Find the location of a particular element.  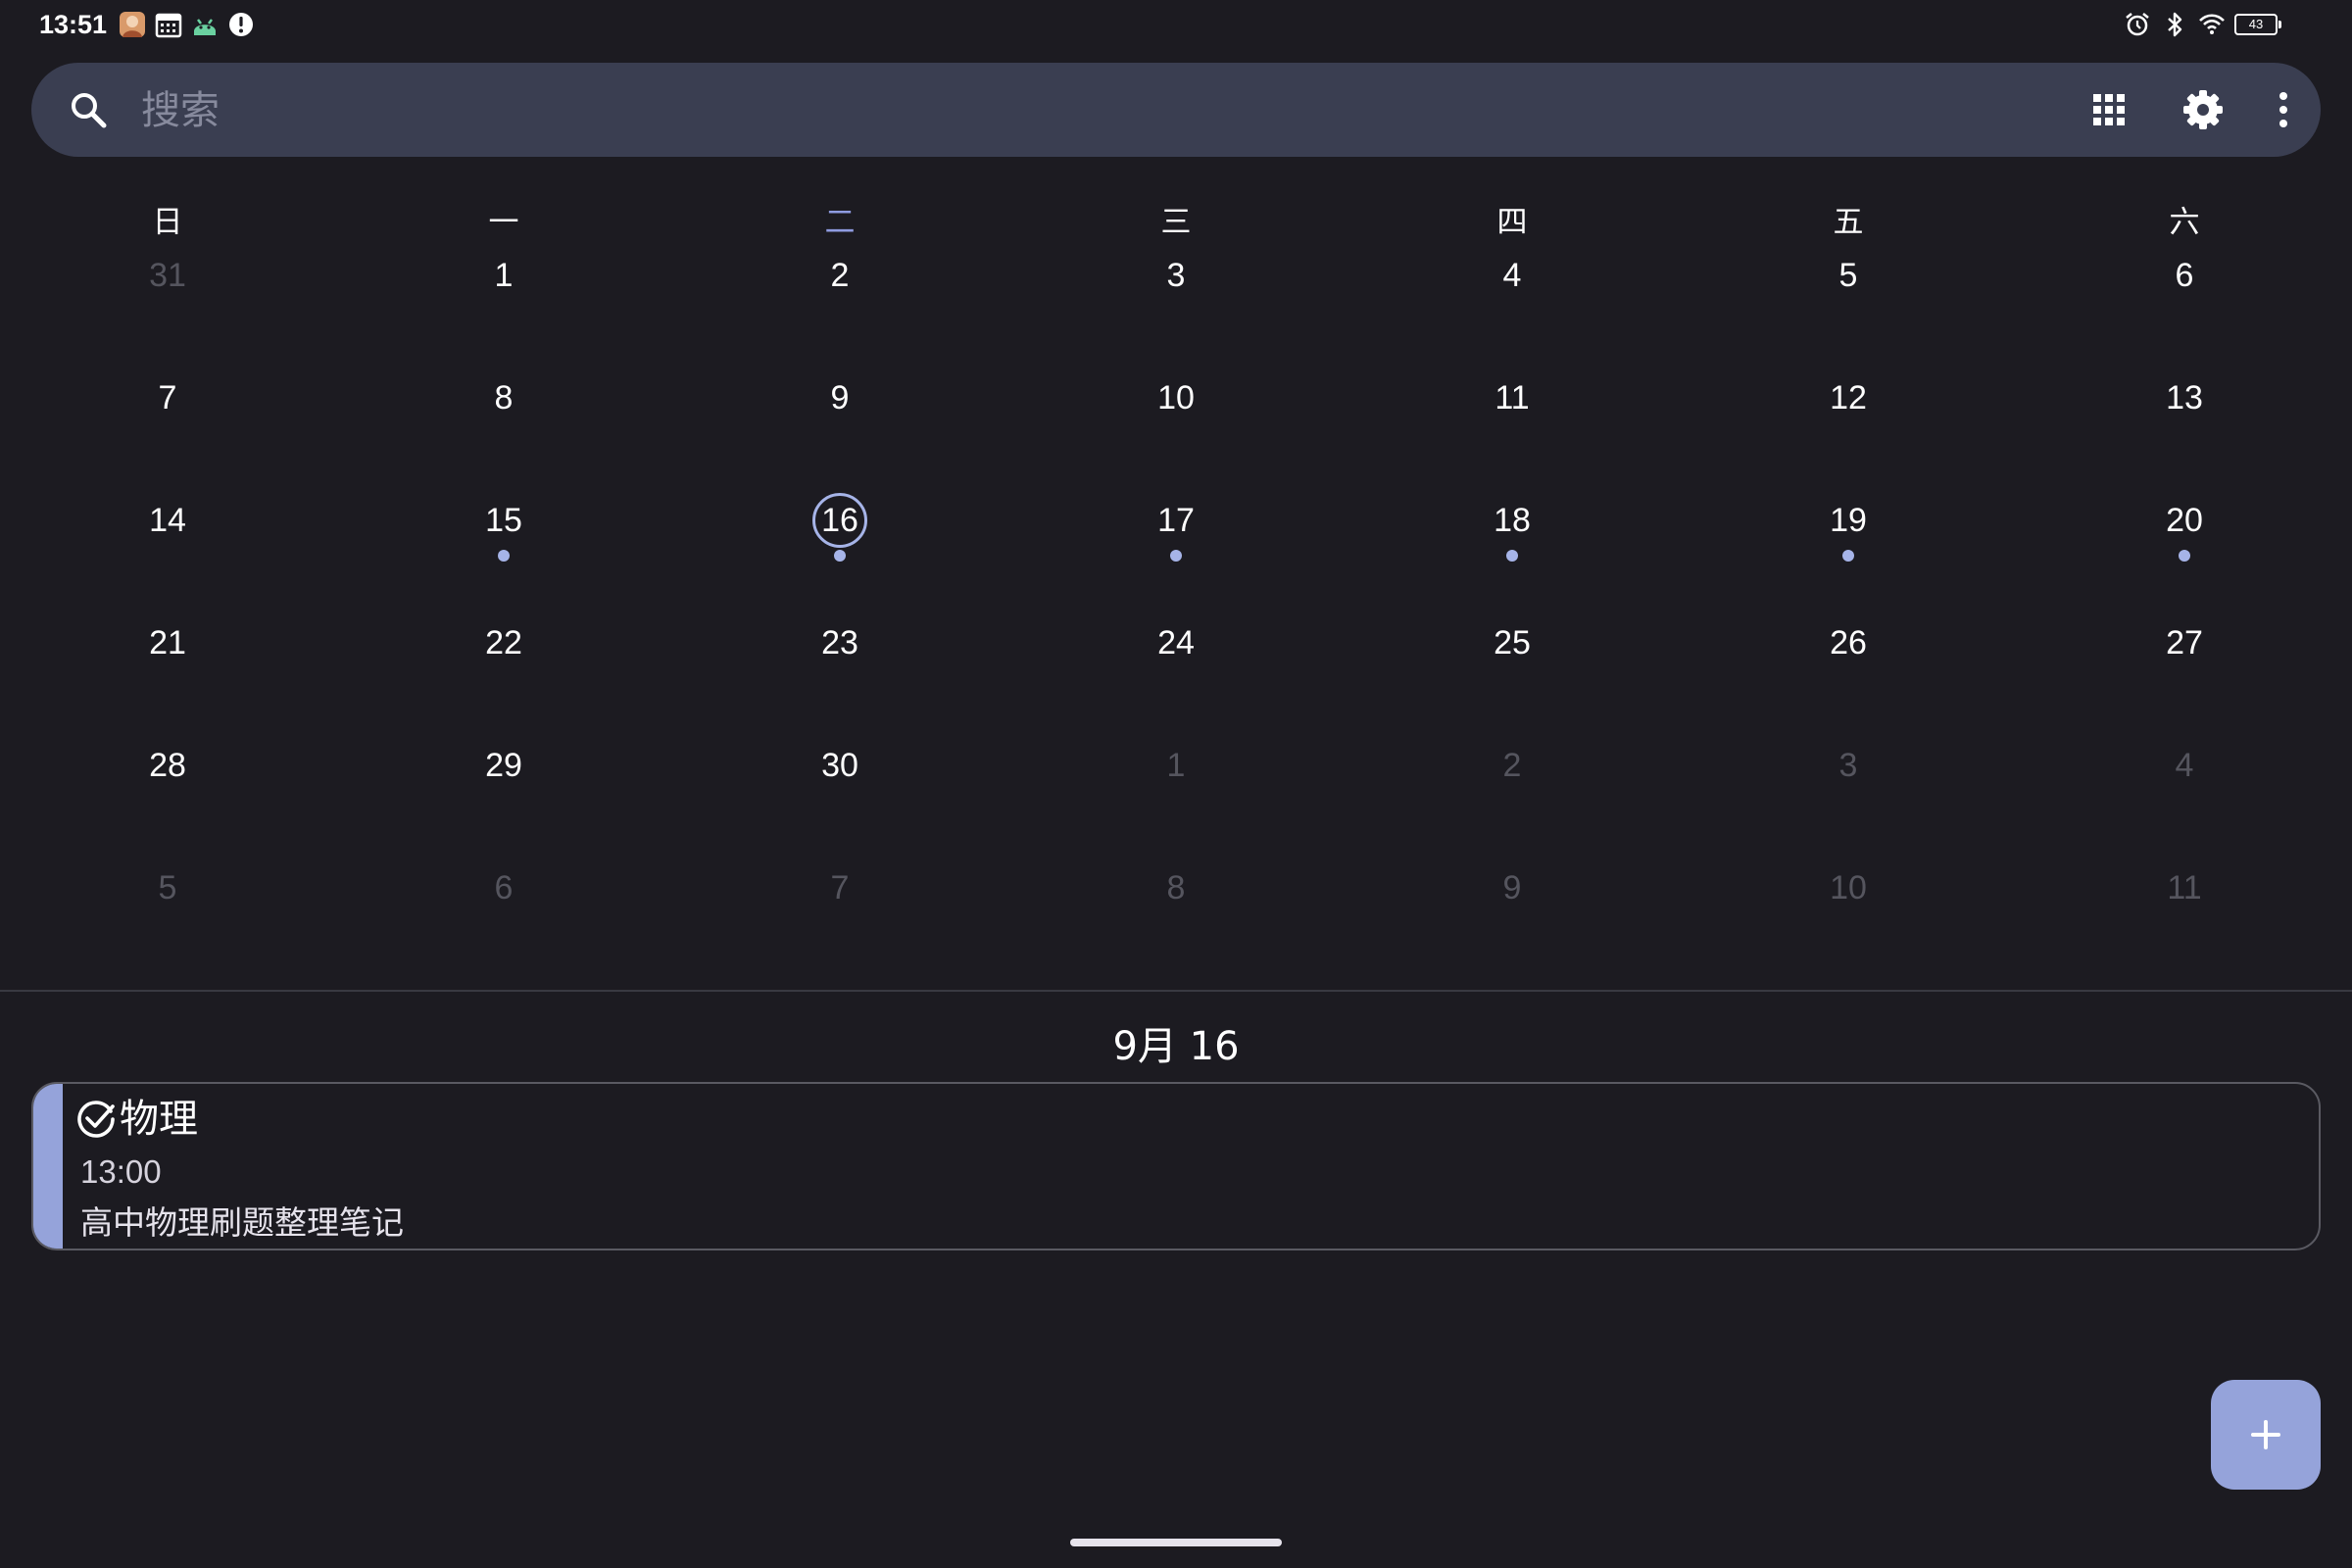

day-cell: 17 is located at coordinates (1176, 526).